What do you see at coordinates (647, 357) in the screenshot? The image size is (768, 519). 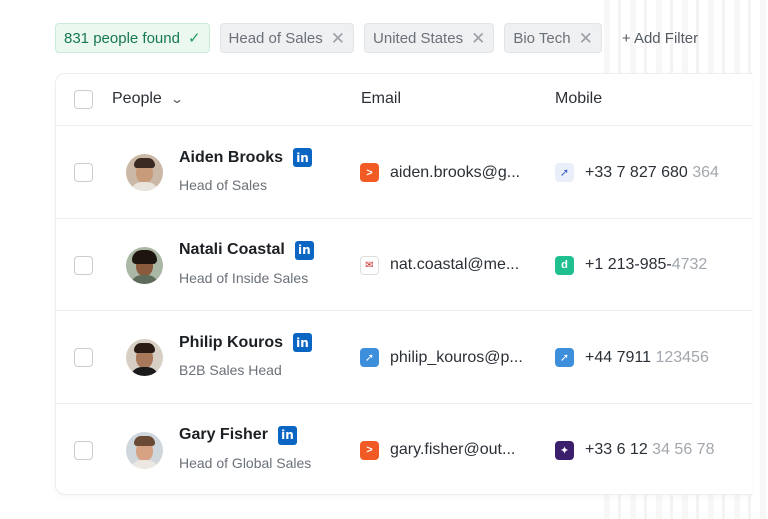 I see `mobile-value: +44 7911 123456` at bounding box center [647, 357].